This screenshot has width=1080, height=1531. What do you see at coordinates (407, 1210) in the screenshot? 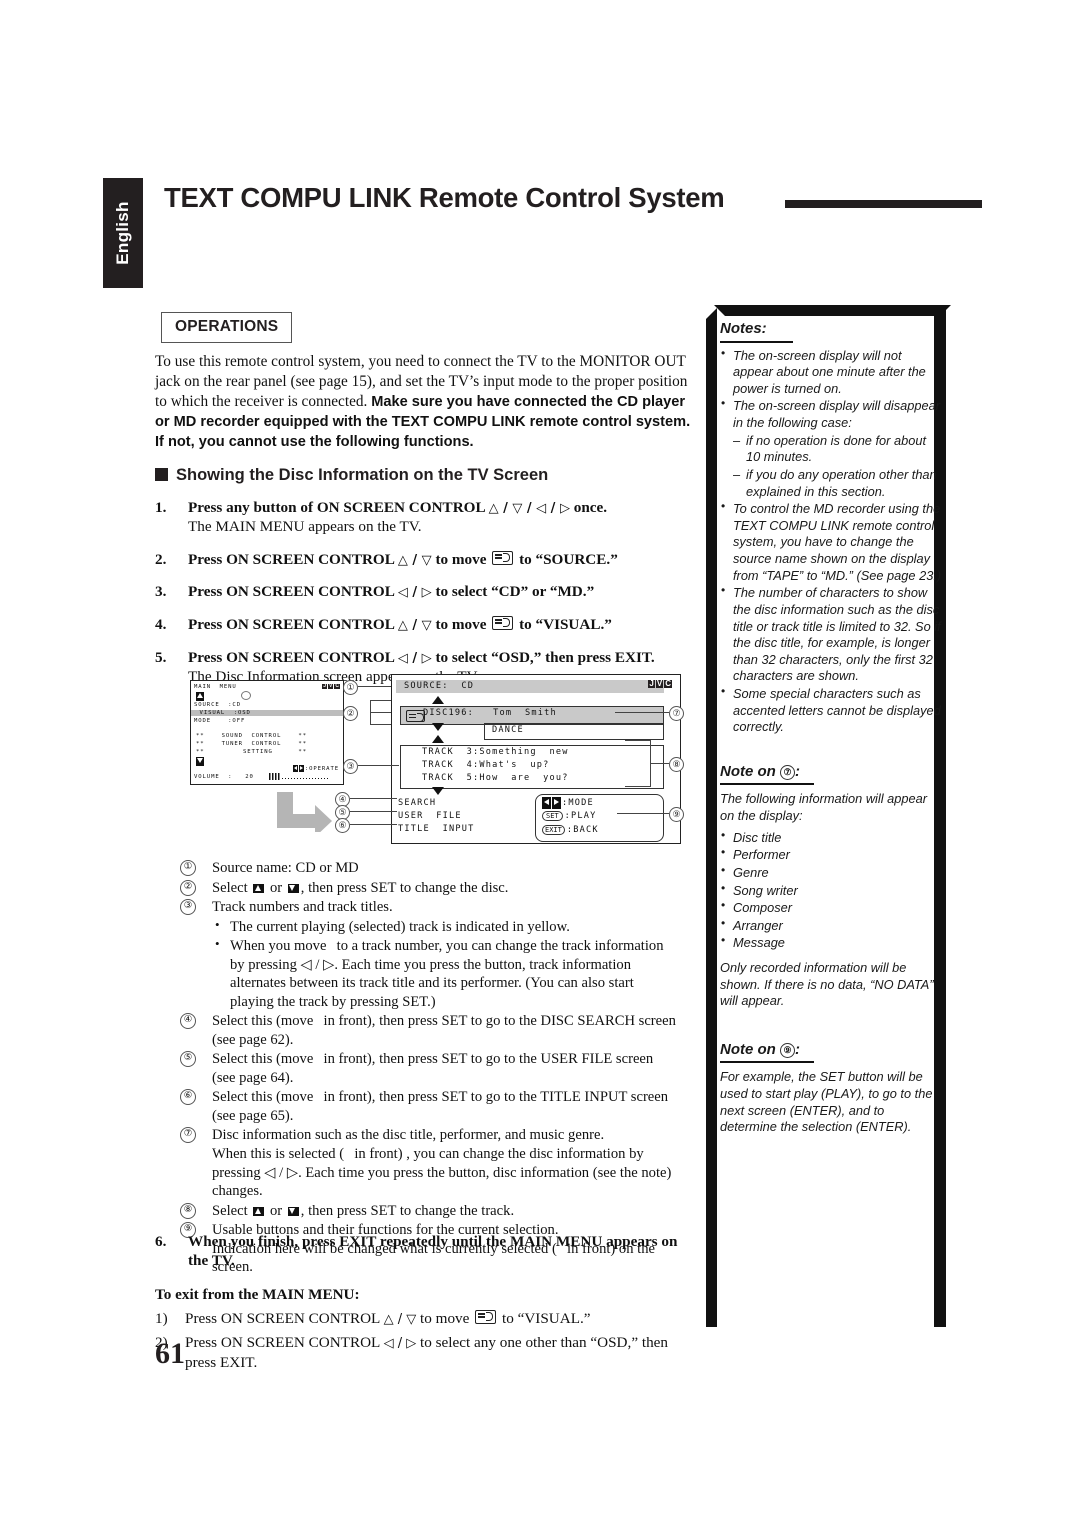
I see `callout-text-8c: , then press SET to change the track.` at bounding box center [407, 1210].